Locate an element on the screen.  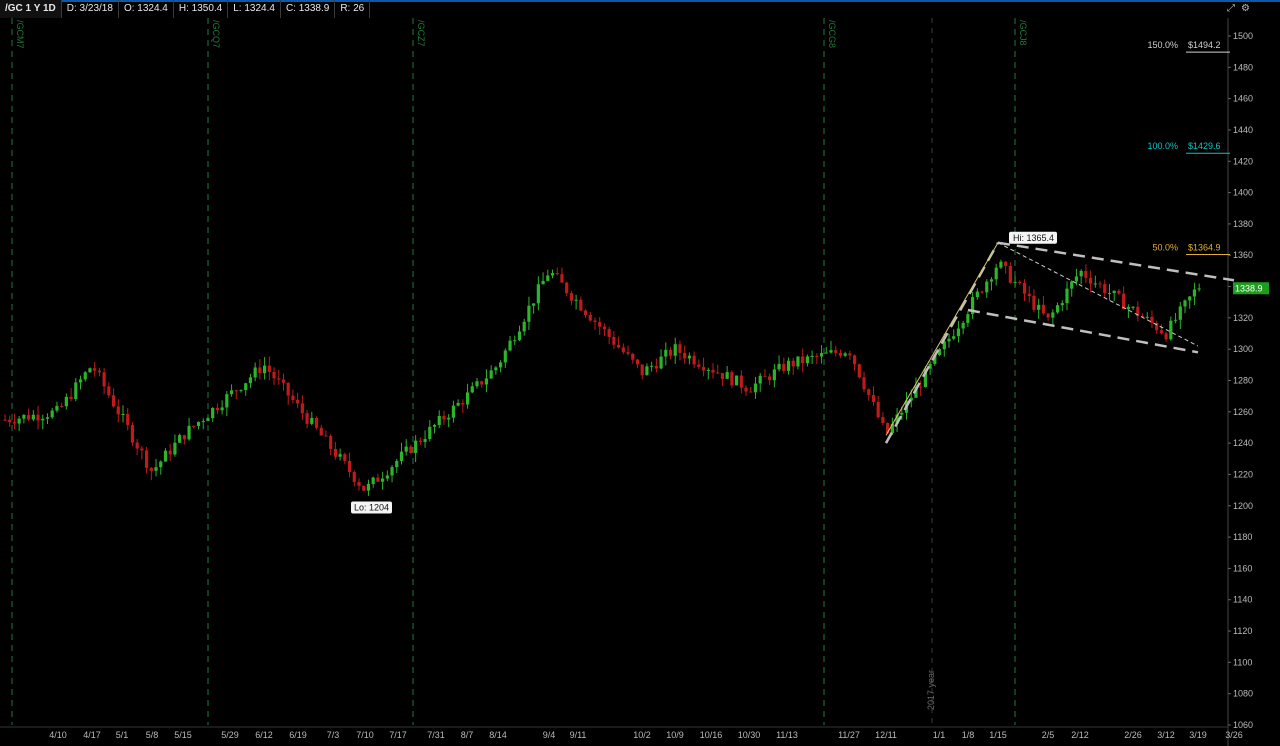
y-tick-label: 1240 is located at coordinates (1243, 443).